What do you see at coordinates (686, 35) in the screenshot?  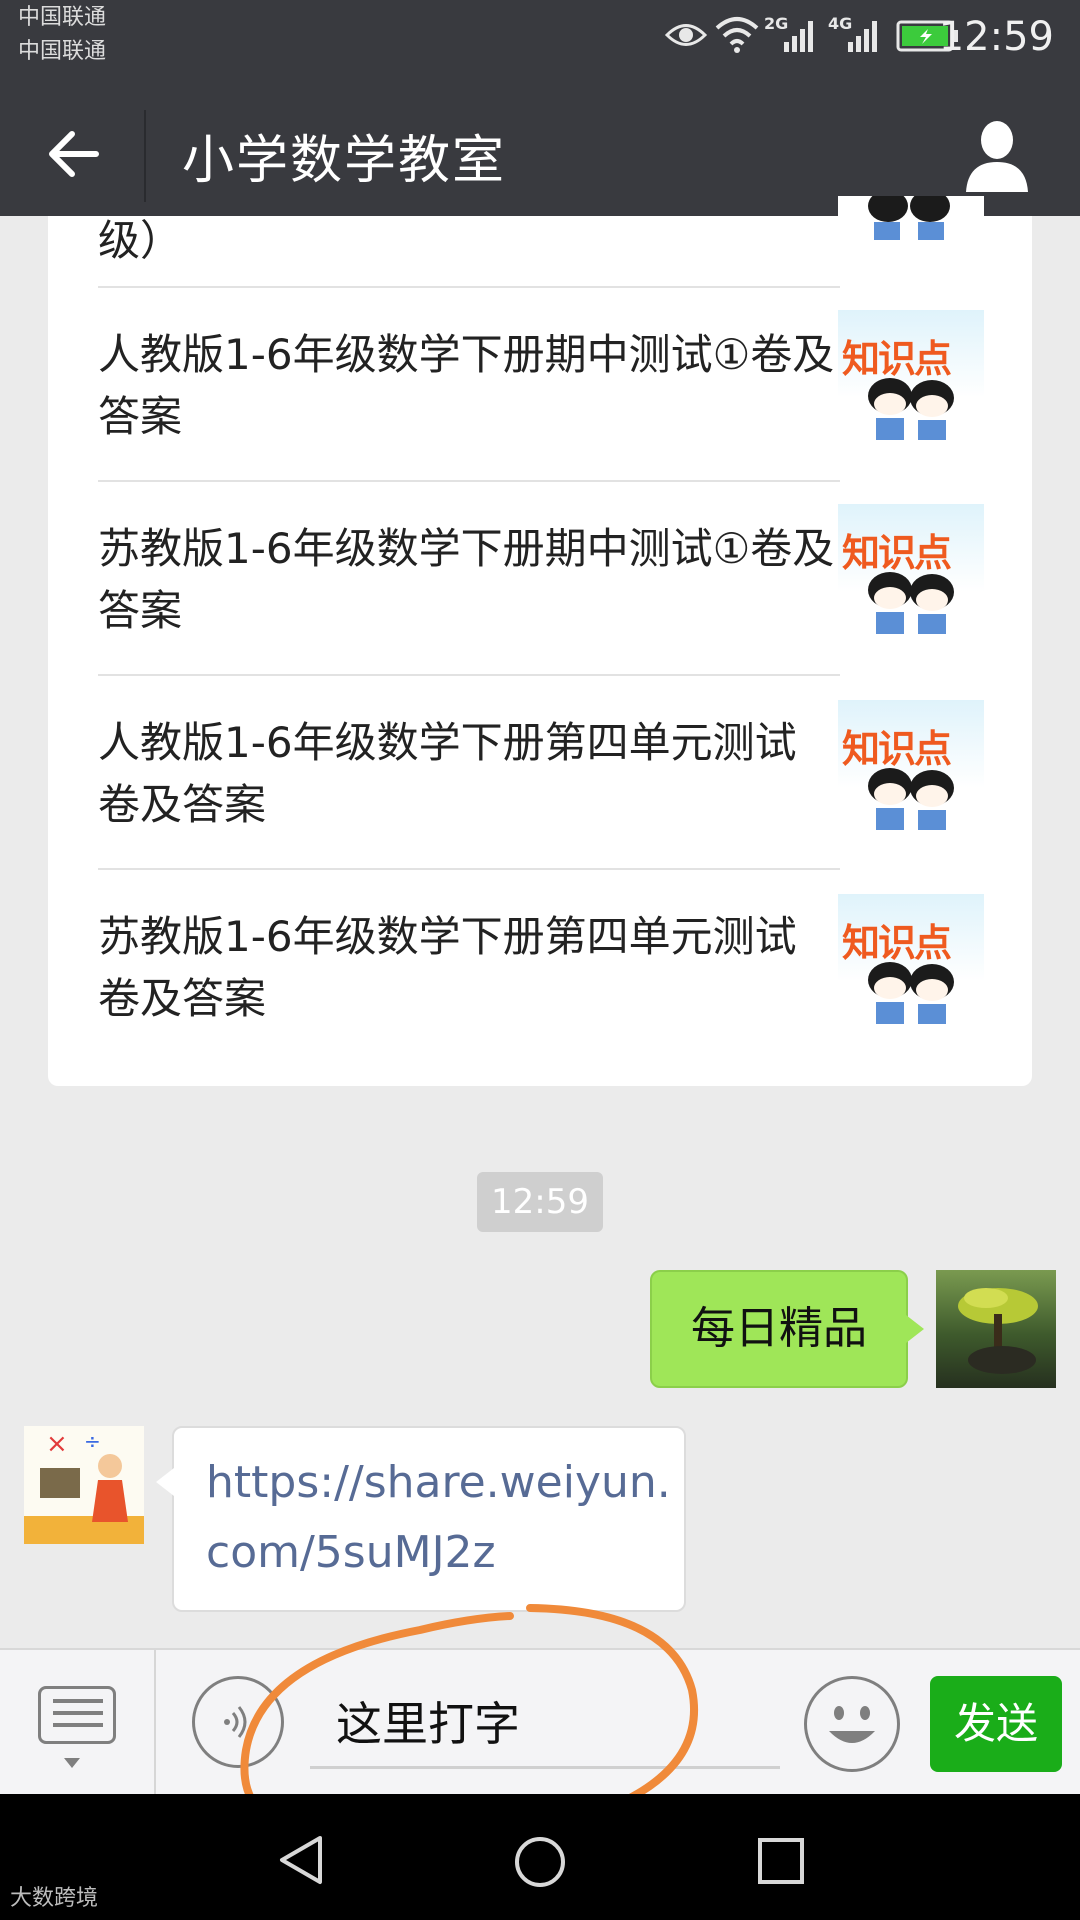 I see `eye-icon` at bounding box center [686, 35].